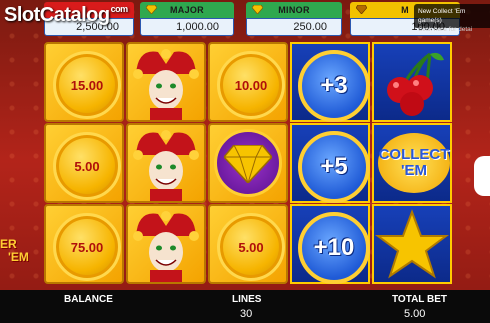 The image size is (490, 323). I want to click on cherry-symbol, so click(412, 82).